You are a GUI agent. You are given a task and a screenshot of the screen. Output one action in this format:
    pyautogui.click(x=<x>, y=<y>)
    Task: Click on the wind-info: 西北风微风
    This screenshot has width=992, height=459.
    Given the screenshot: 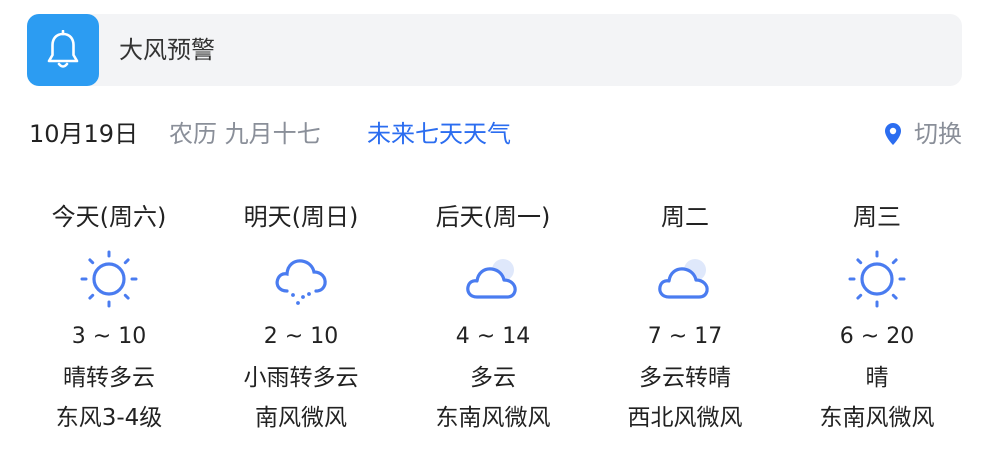 What is the action you would take?
    pyautogui.click(x=685, y=418)
    